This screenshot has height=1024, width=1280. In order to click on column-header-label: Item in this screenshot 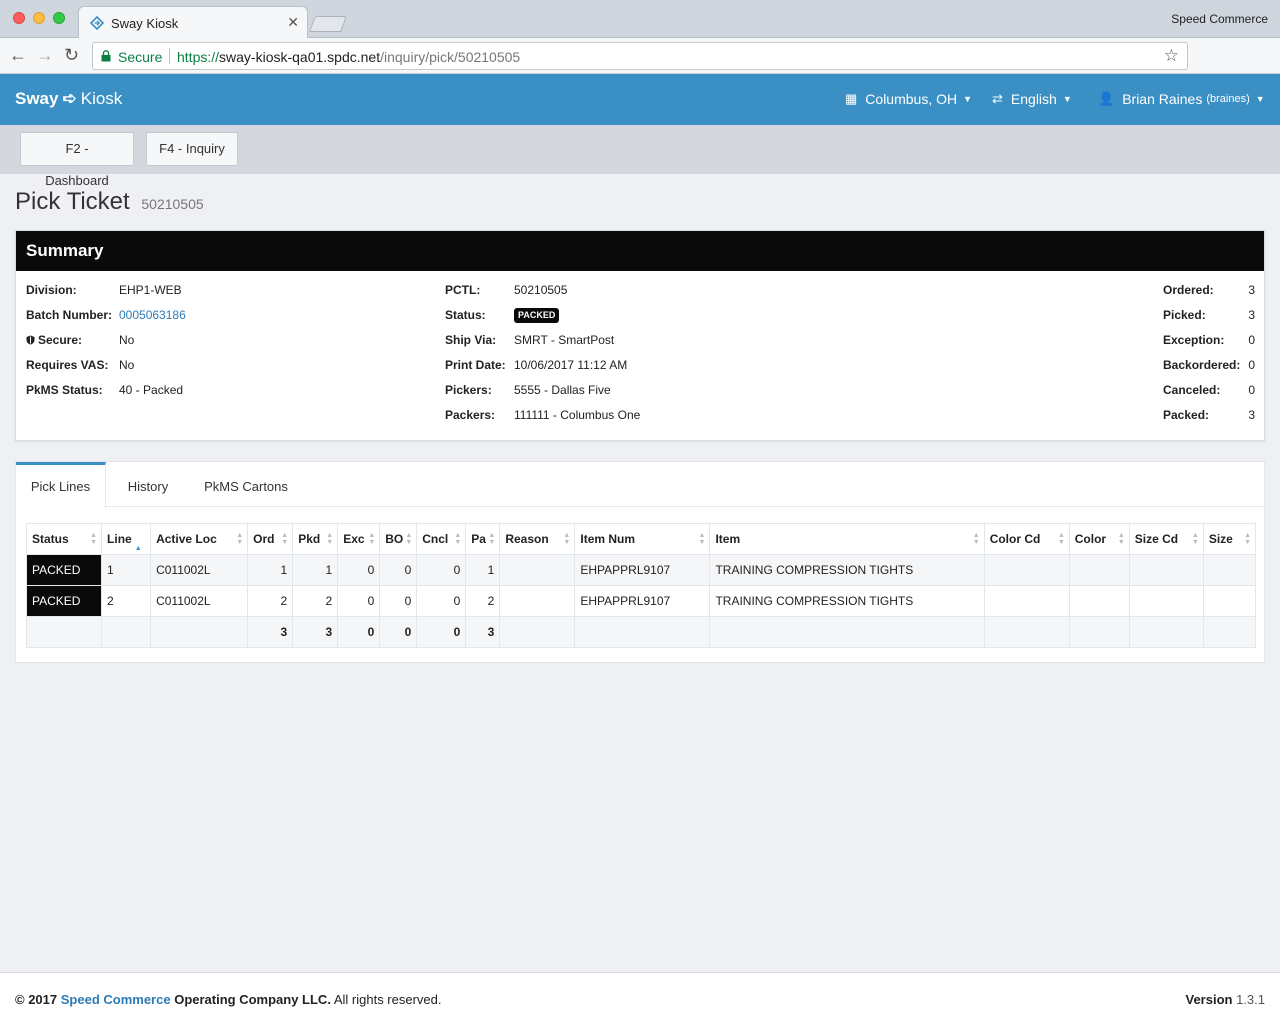, I will do `click(728, 539)`.